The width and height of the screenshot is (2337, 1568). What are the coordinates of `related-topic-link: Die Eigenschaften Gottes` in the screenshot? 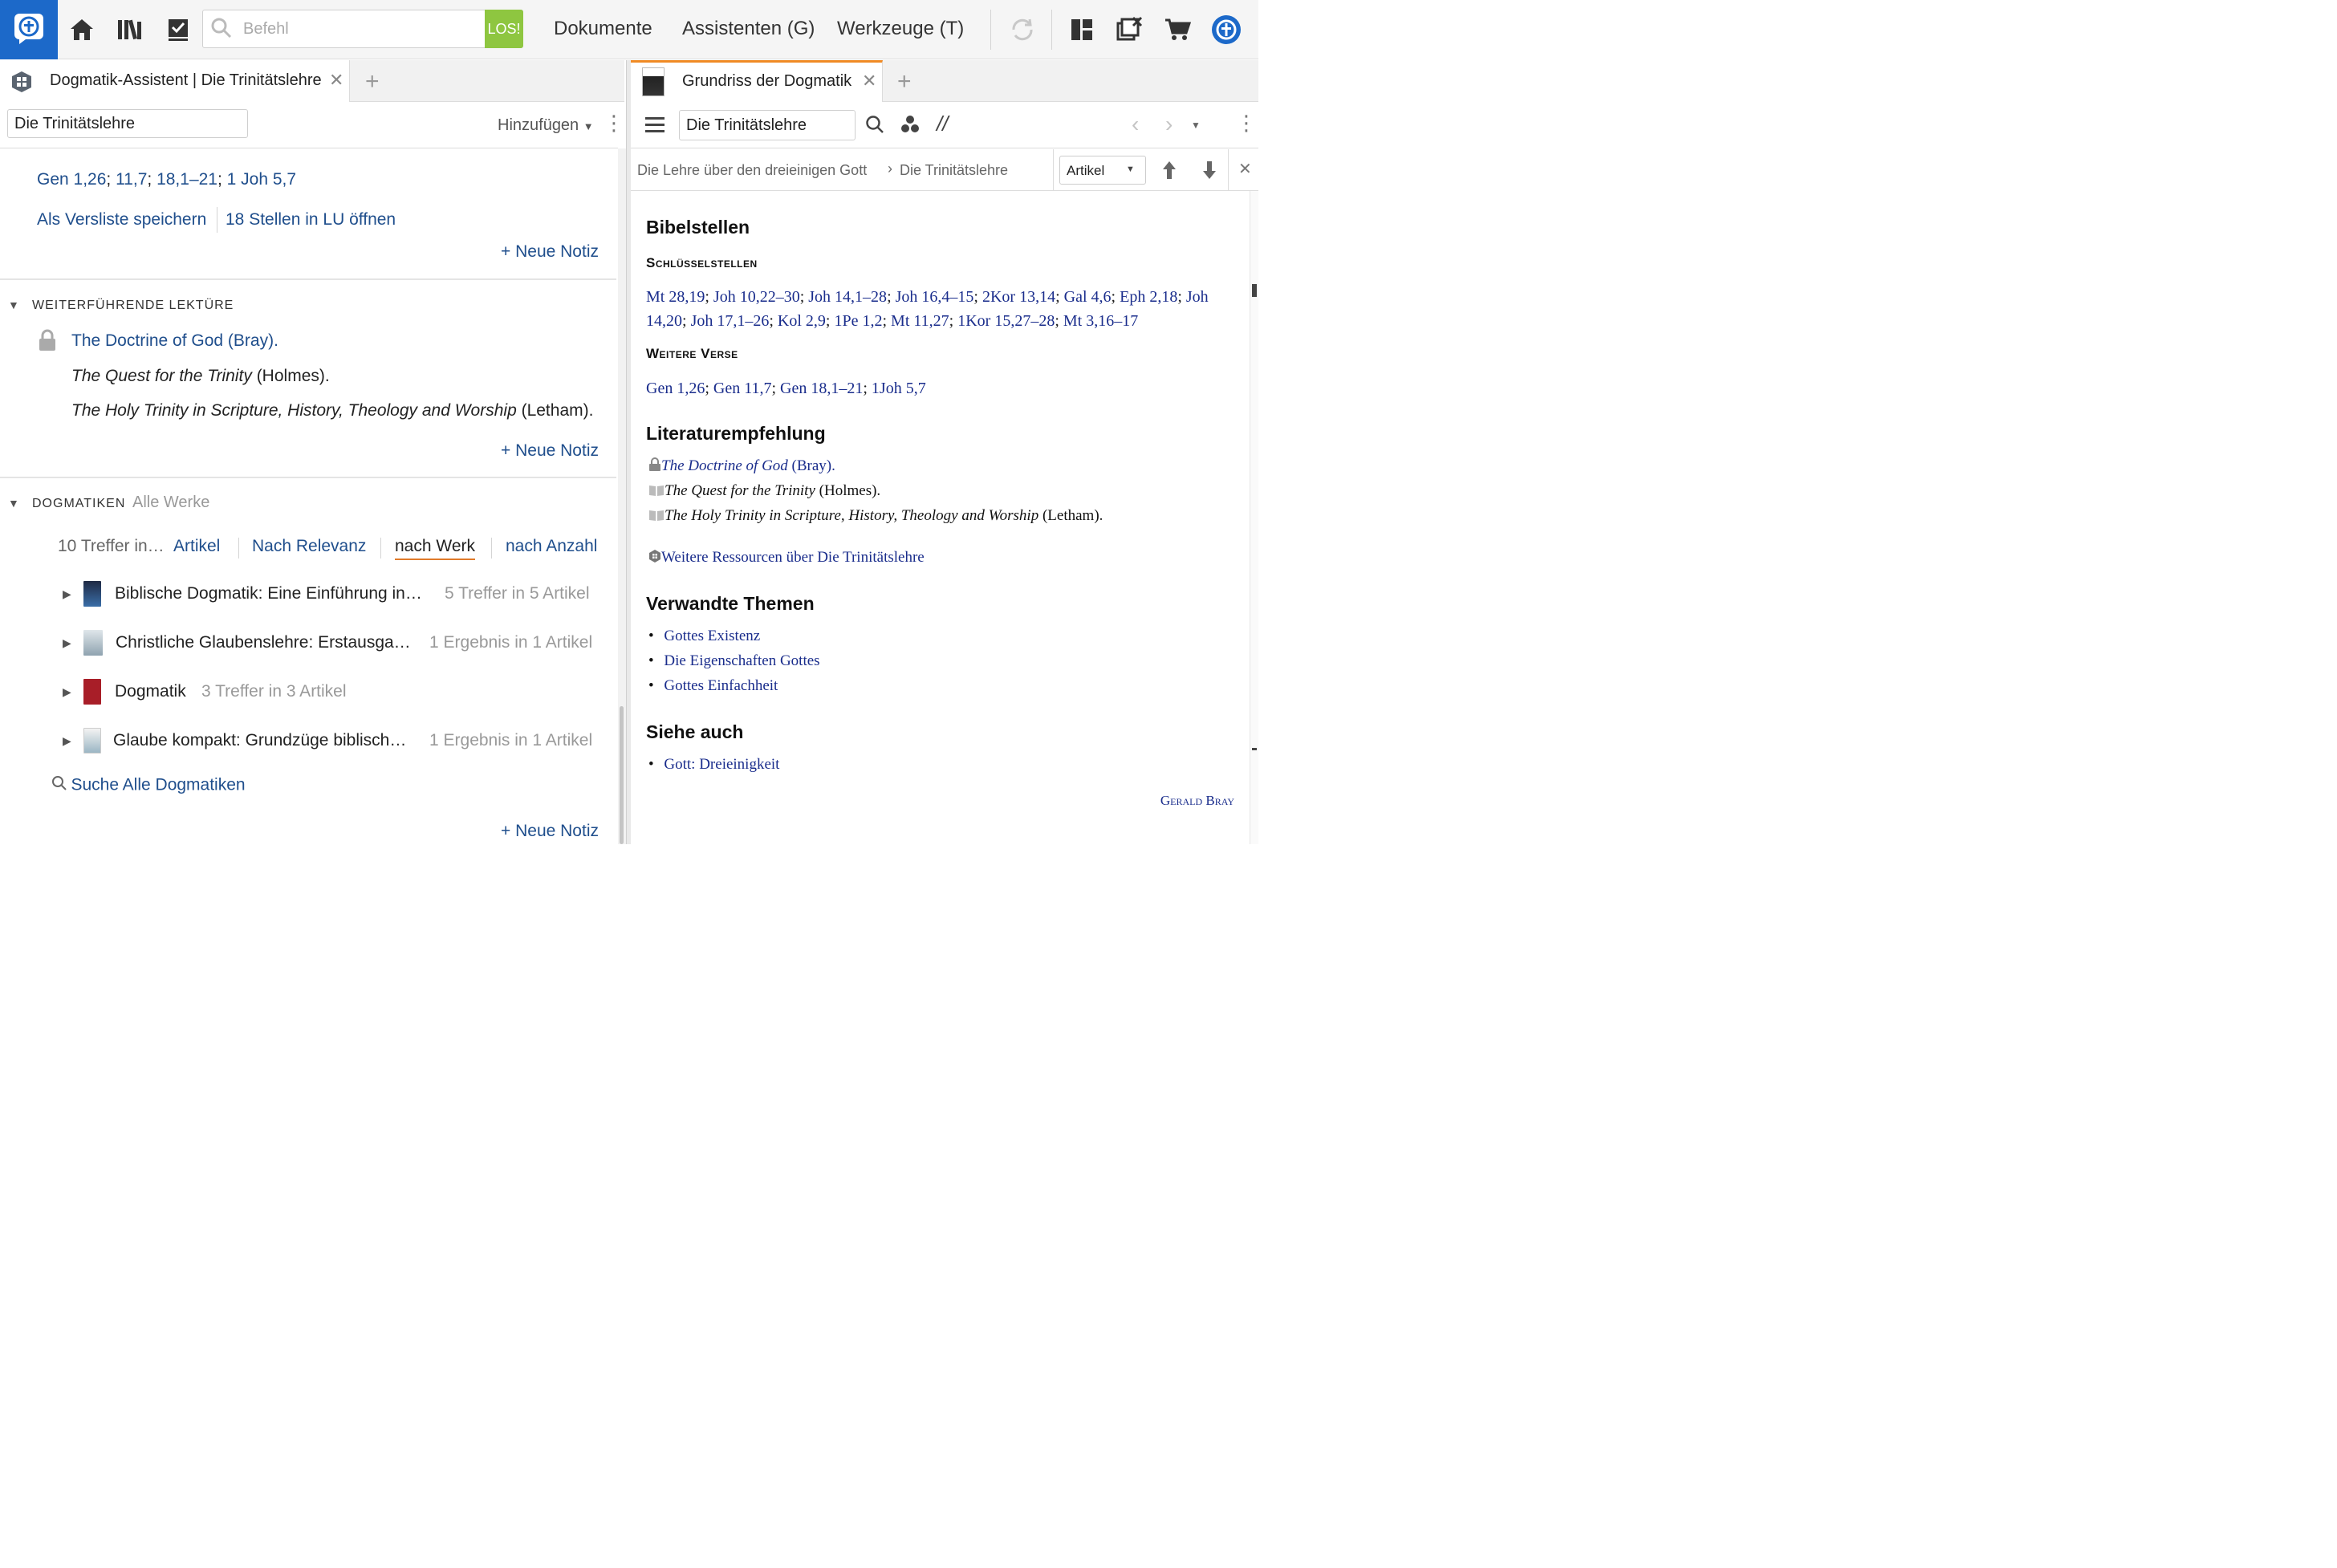 It's located at (741, 660).